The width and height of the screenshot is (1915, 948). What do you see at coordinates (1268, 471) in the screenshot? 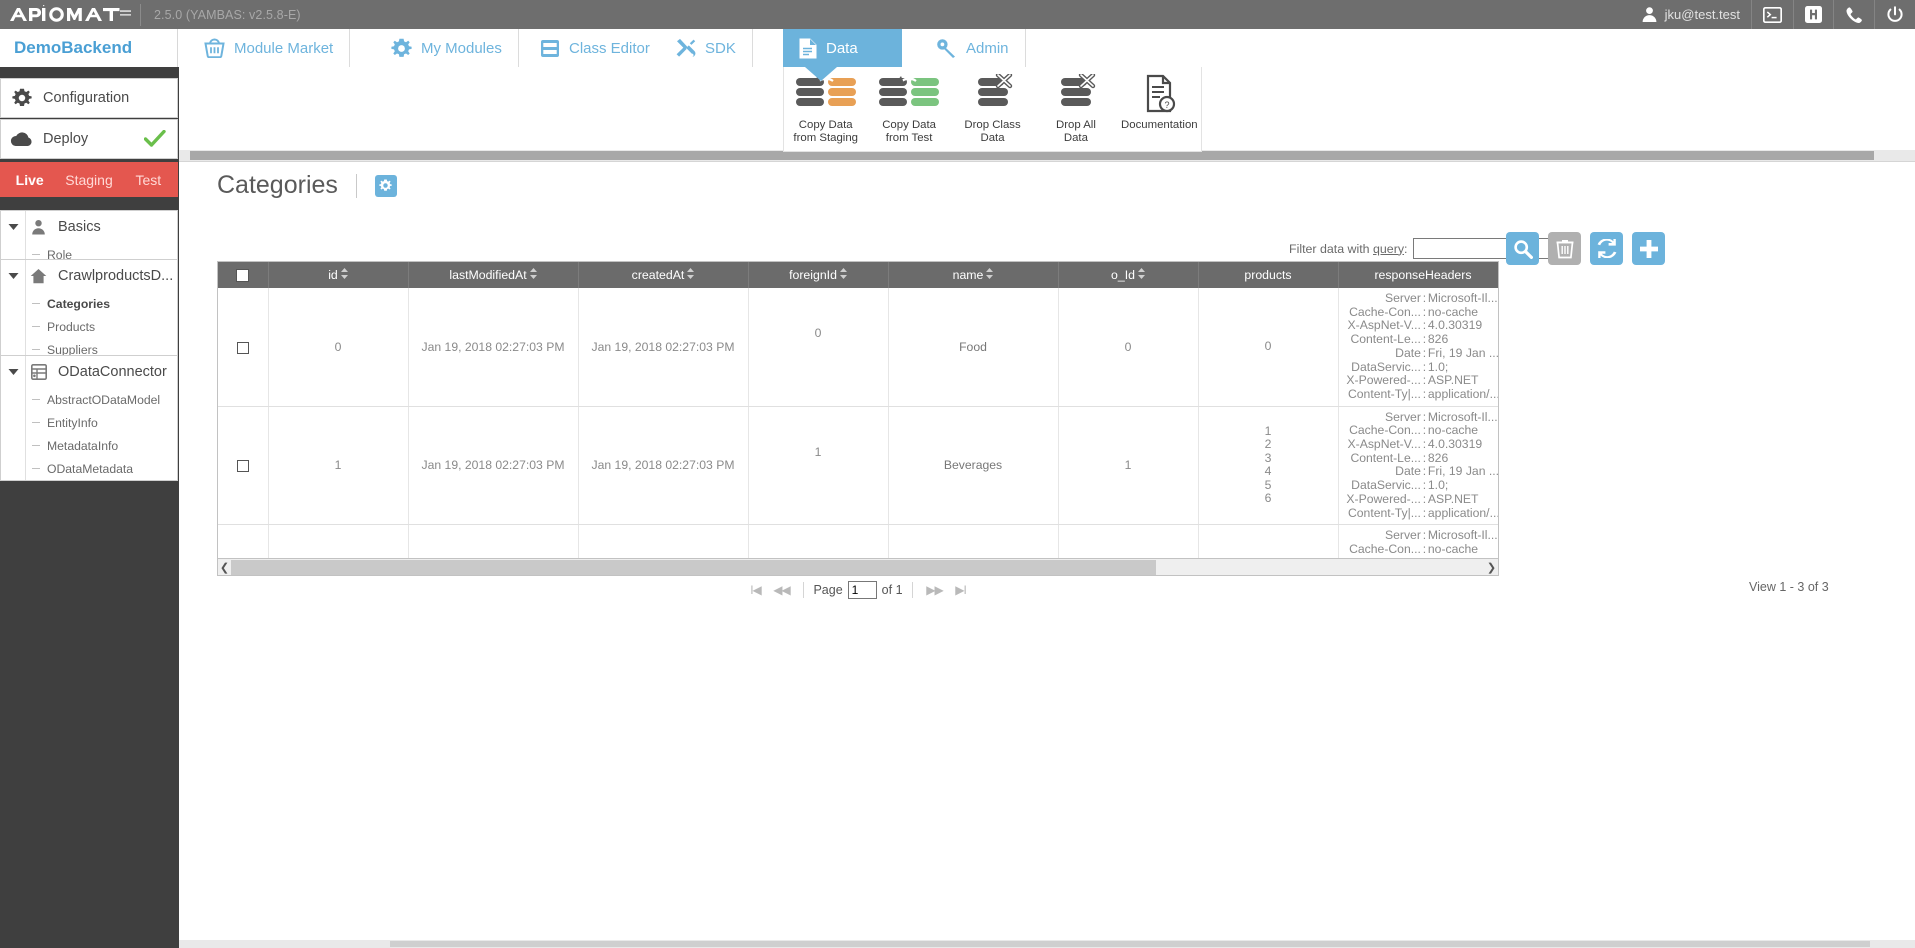
I see `product-item: 4` at bounding box center [1268, 471].